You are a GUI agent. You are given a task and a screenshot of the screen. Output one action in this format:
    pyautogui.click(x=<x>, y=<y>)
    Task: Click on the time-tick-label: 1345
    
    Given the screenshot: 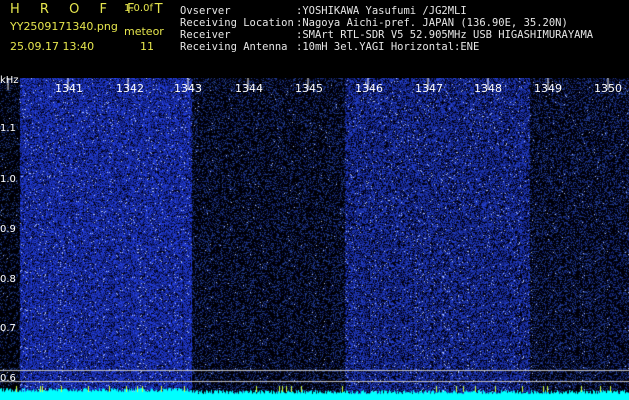 What is the action you would take?
    pyautogui.click(x=309, y=88)
    